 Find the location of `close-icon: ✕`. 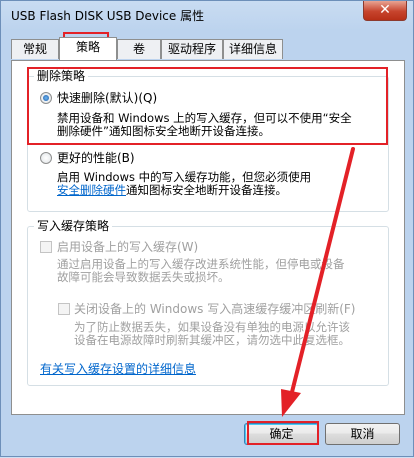

close-icon: ✕ is located at coordinates (385, 10).